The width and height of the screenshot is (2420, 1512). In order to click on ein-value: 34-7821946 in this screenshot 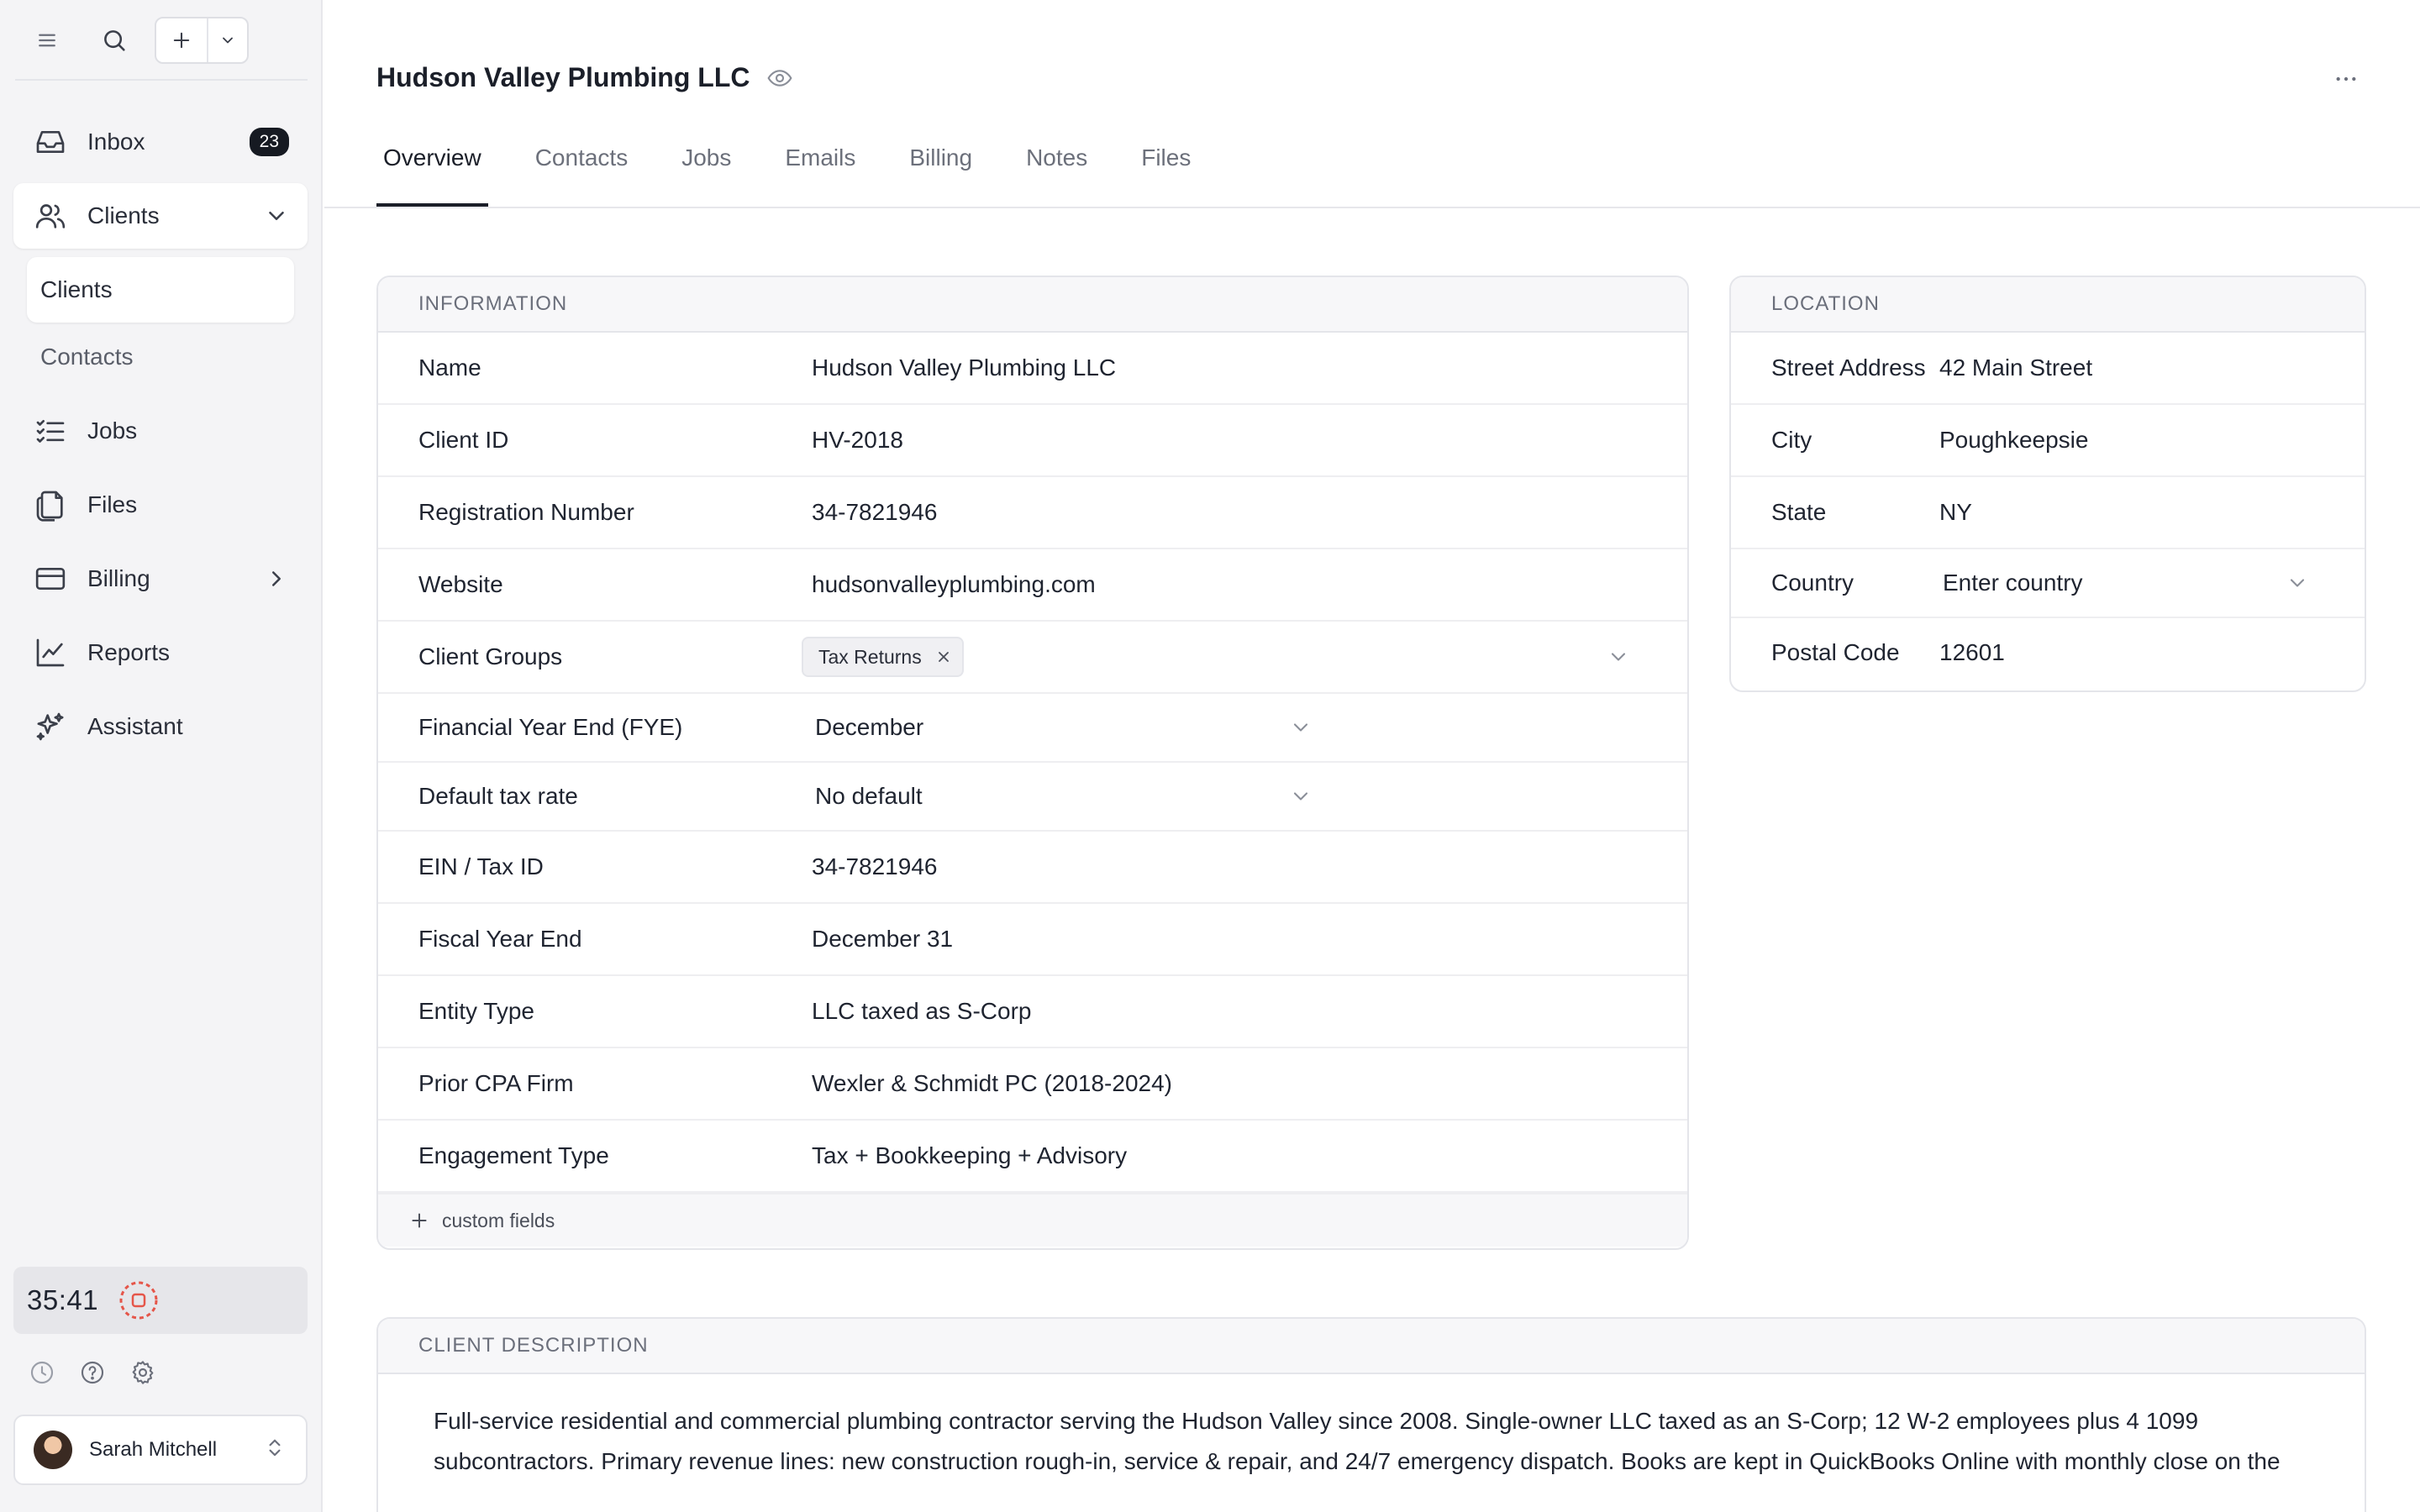, I will do `click(1249, 866)`.